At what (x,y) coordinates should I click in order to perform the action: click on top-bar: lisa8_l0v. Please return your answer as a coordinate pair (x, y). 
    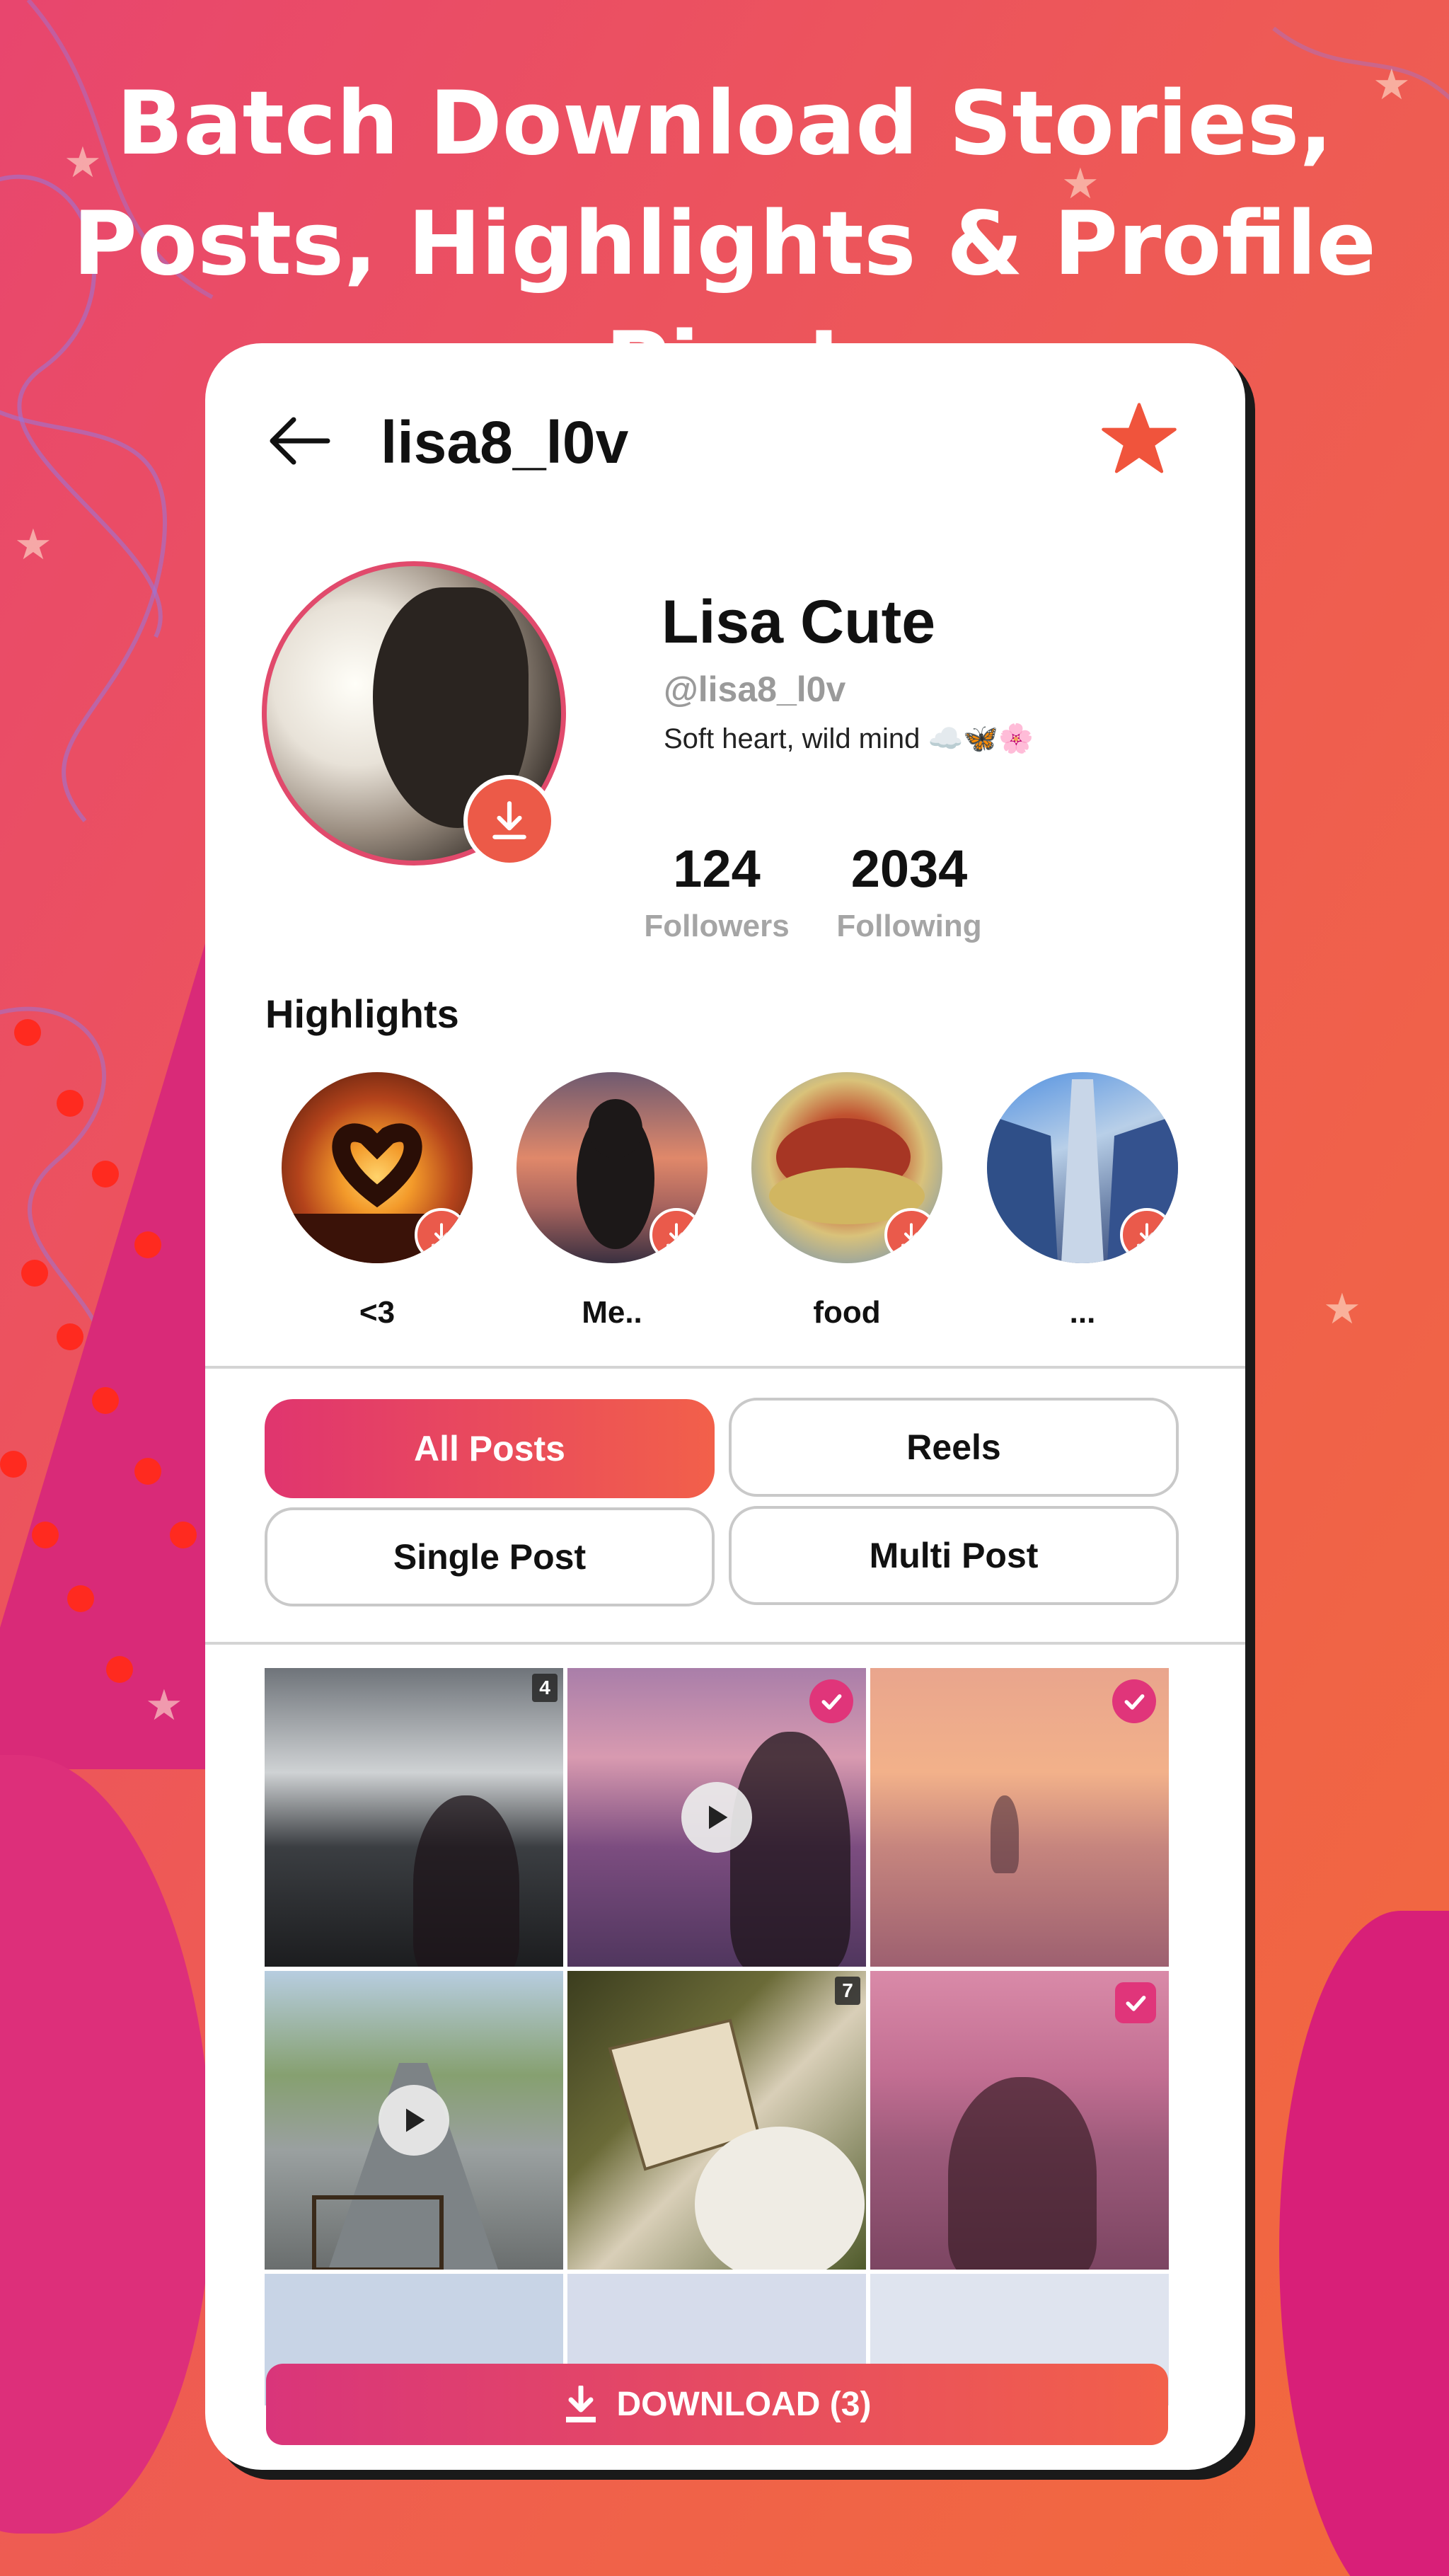
    Looking at the image, I should click on (725, 435).